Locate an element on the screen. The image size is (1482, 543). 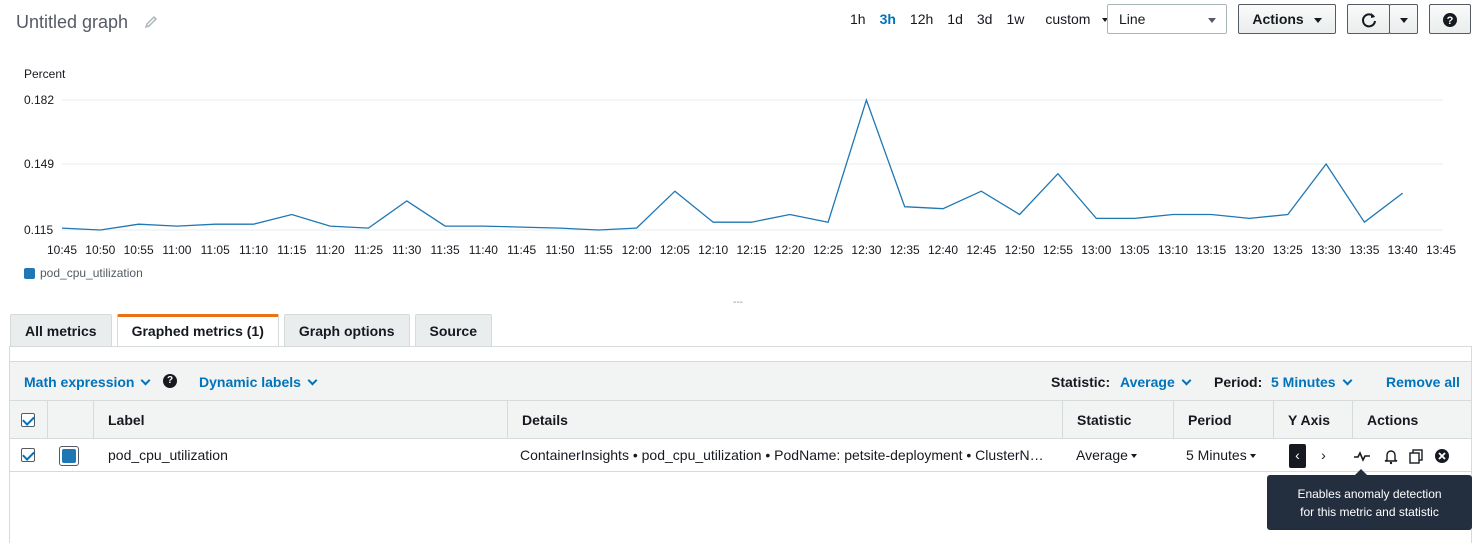
label-column-header: Label is located at coordinates (300, 420).